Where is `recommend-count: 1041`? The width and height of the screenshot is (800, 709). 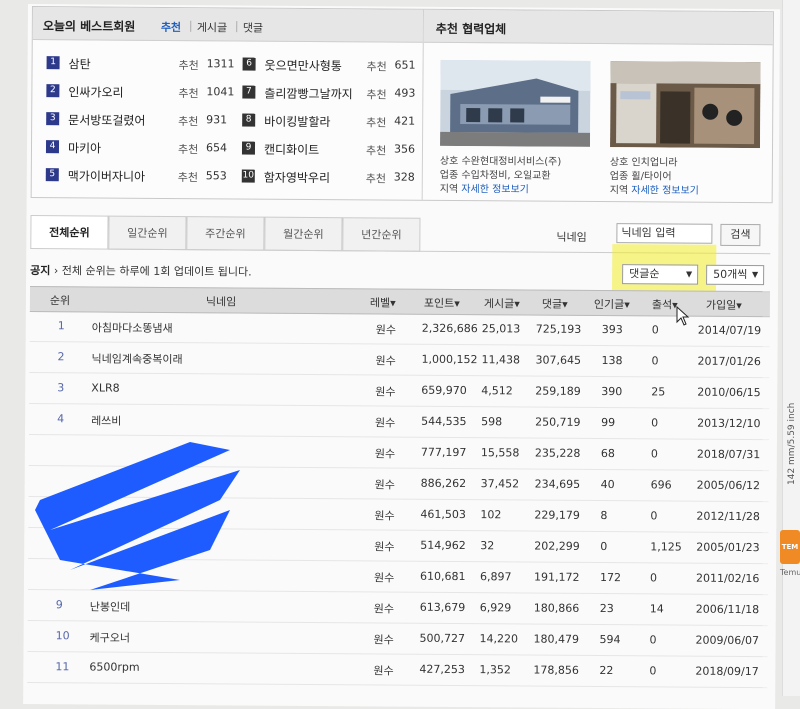 recommend-count: 1041 is located at coordinates (220, 92).